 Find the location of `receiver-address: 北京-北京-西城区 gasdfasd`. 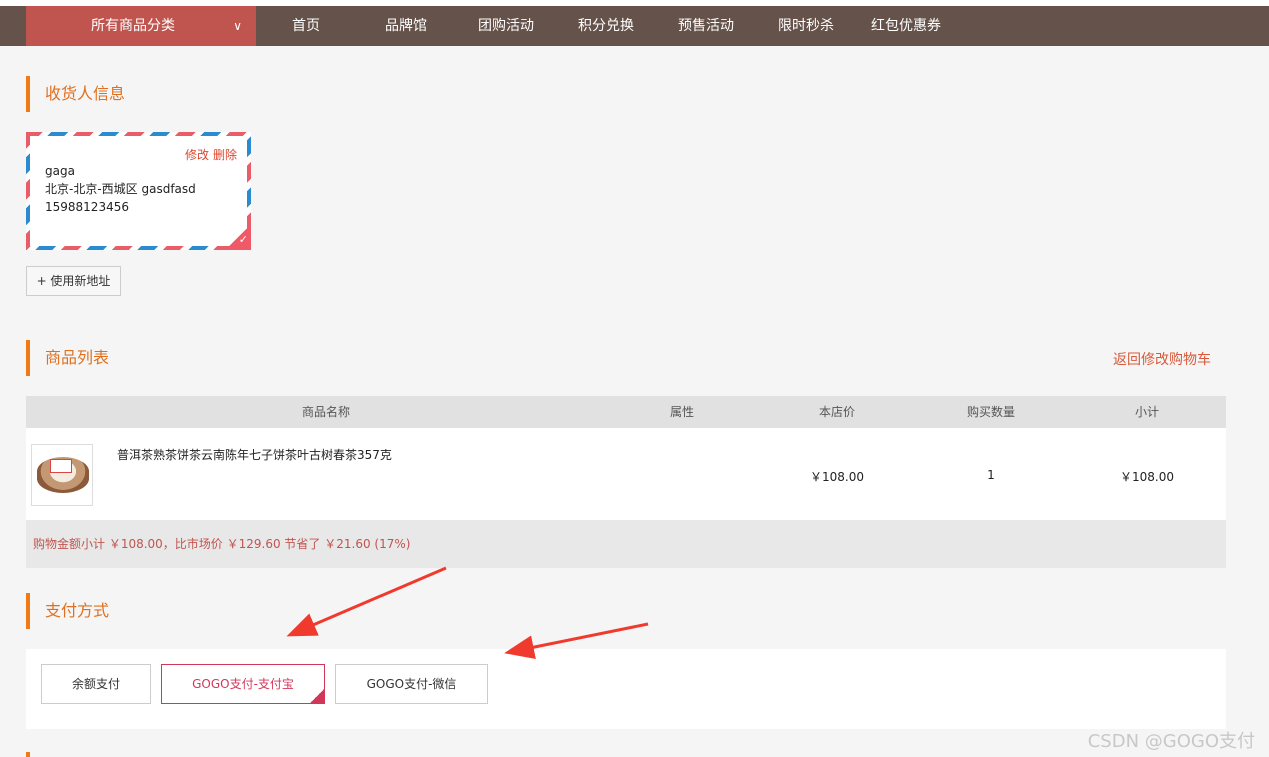

receiver-address: 北京-北京-西城区 gasdfasd is located at coordinates (120, 189).